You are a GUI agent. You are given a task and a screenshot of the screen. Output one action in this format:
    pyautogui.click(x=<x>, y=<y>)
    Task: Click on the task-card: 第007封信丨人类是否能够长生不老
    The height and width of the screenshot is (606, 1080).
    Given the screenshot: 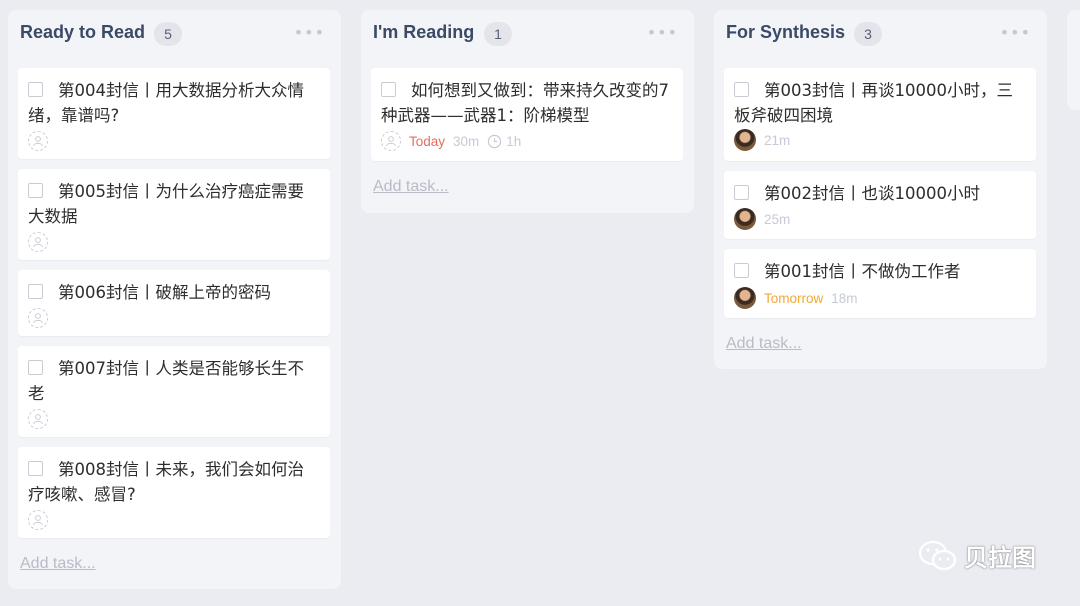 What is the action you would take?
    pyautogui.click(x=174, y=391)
    